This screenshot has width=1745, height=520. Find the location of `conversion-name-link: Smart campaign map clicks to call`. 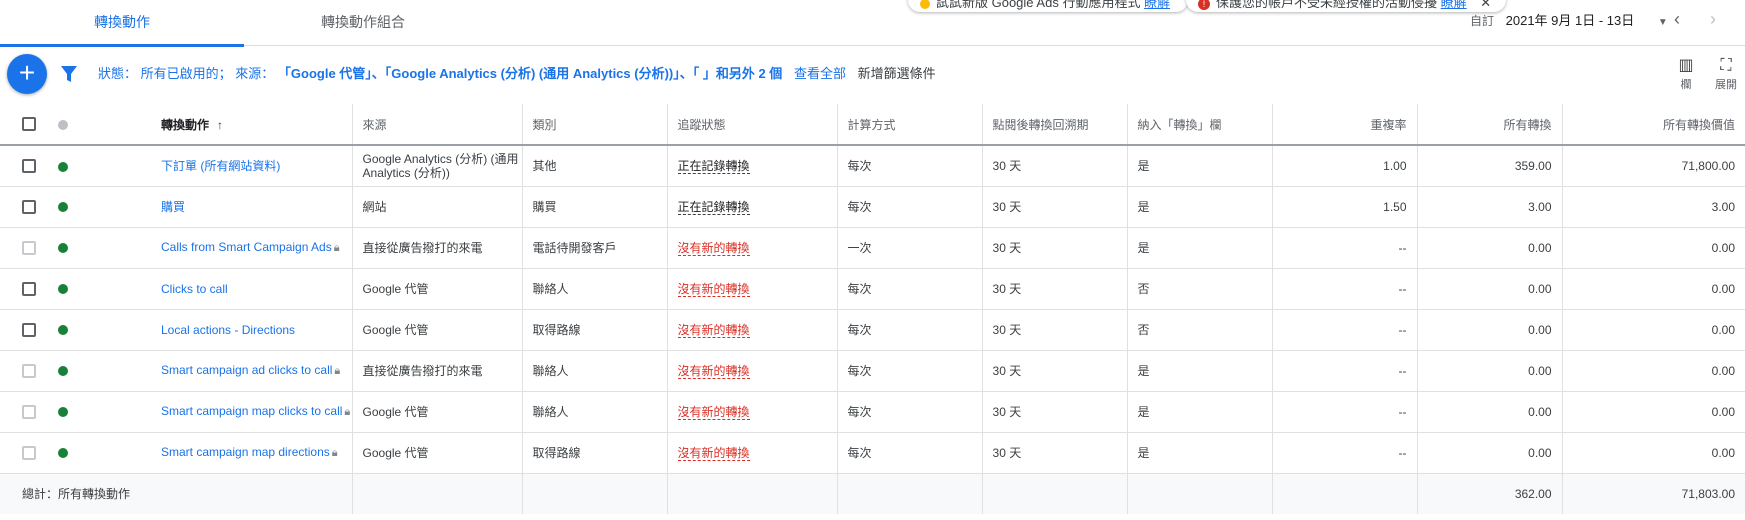

conversion-name-link: Smart campaign map clicks to call is located at coordinates (251, 411).